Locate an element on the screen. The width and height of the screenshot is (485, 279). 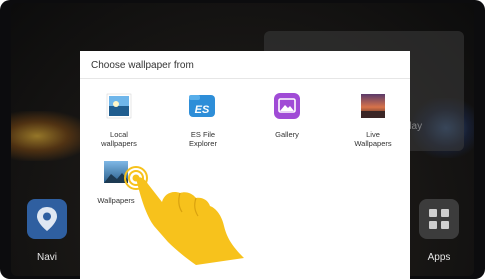
grid-icon is located at coordinates (439, 219).